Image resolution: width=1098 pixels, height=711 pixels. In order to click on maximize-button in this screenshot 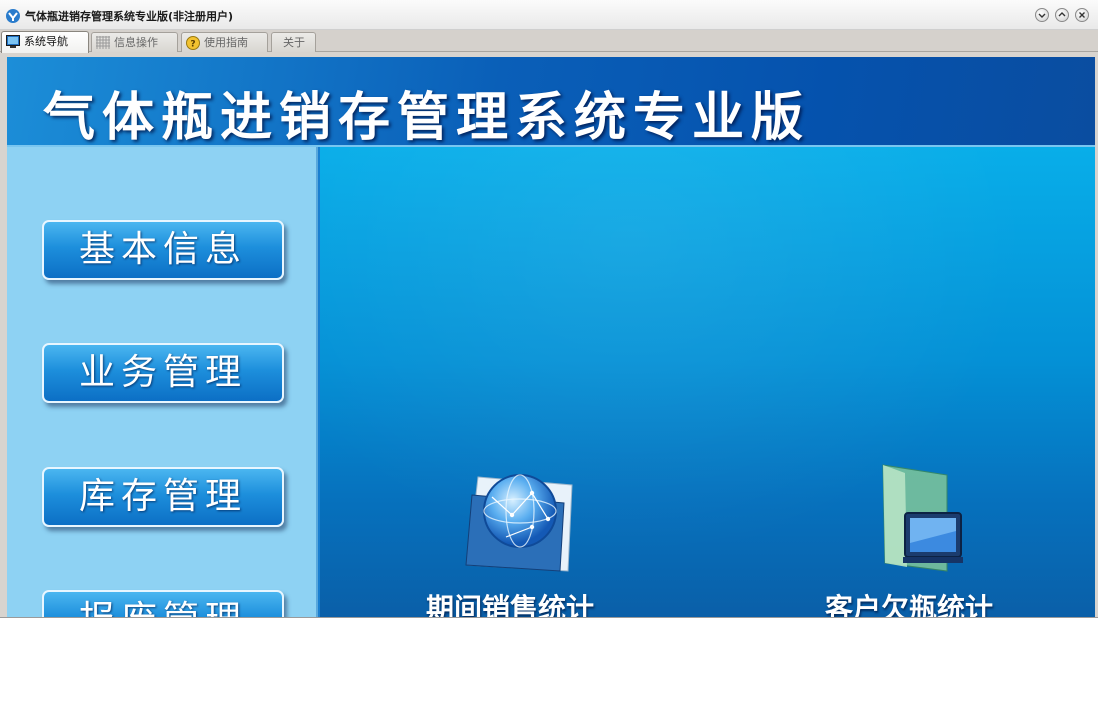, I will do `click(1062, 15)`.